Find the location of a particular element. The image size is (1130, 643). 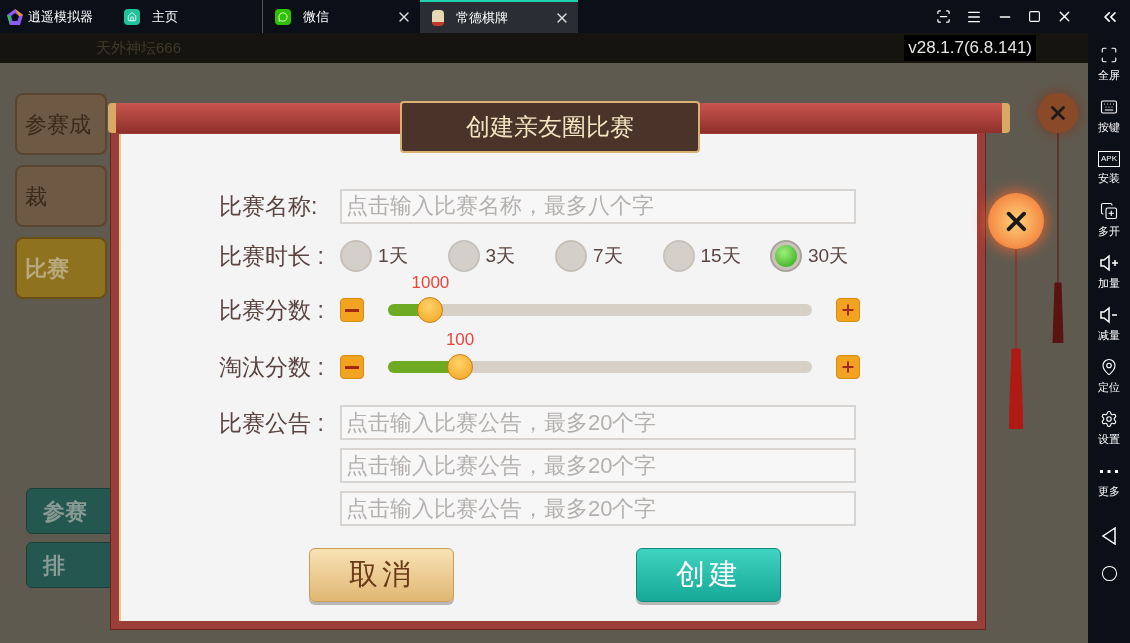

field-label: 比赛分数 : is located at coordinates (272, 310).